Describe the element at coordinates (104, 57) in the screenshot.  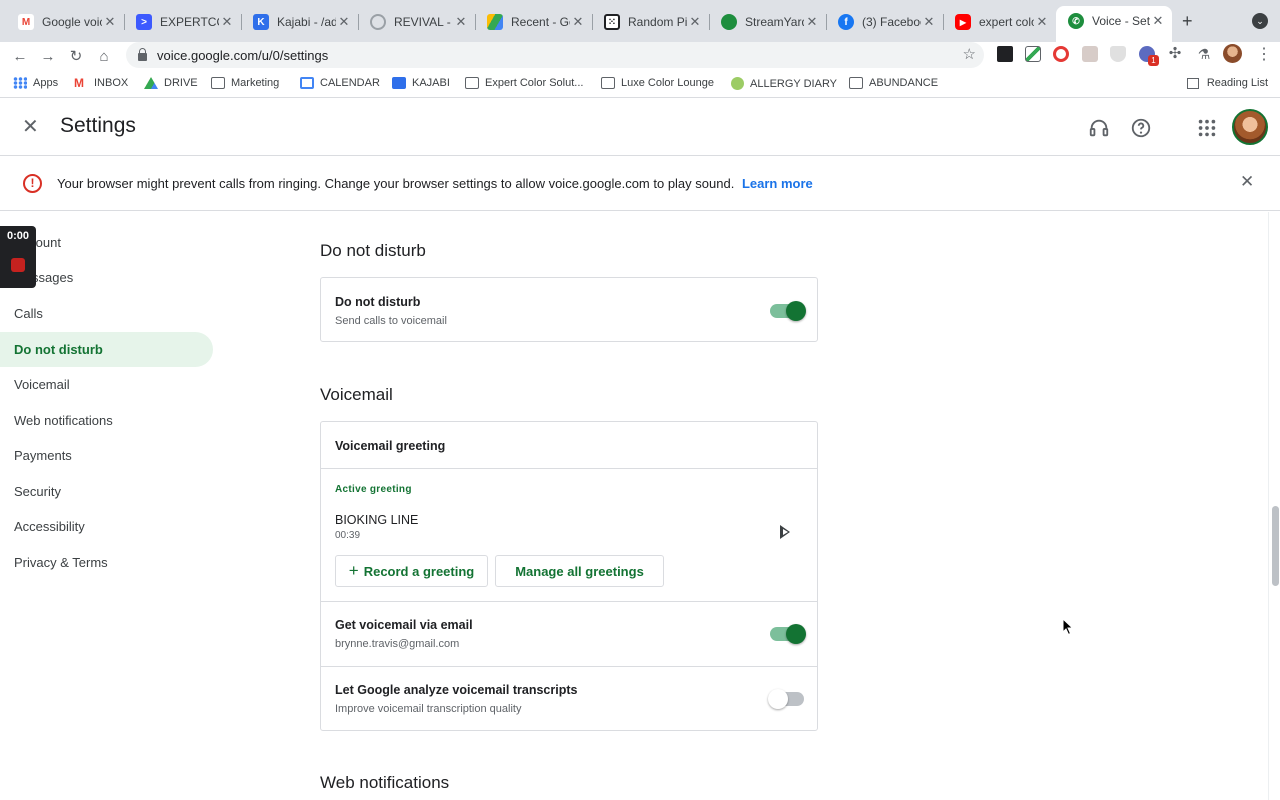
I see `home-icon: ⌂` at that location.